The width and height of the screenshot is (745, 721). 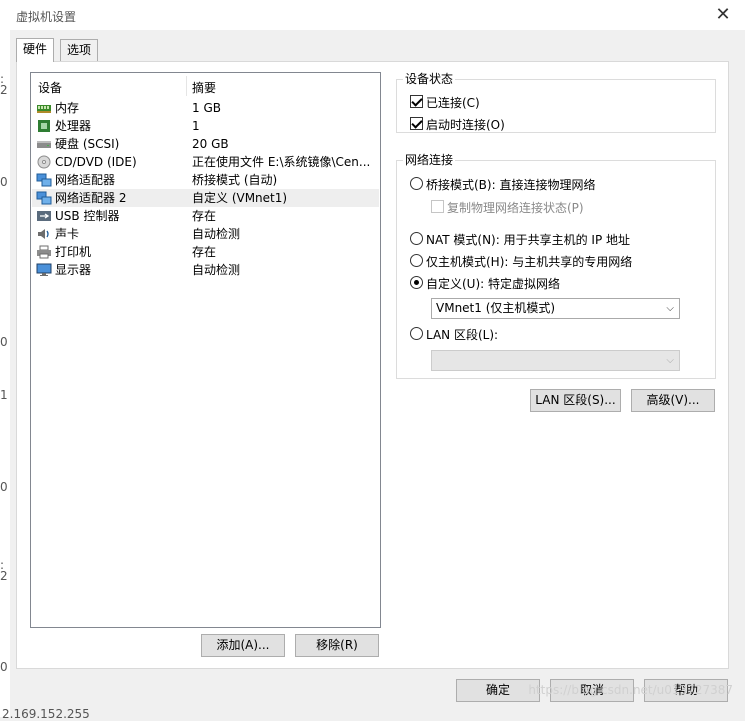 I want to click on device-summary: 自定义 (VMnet1), so click(x=240, y=198).